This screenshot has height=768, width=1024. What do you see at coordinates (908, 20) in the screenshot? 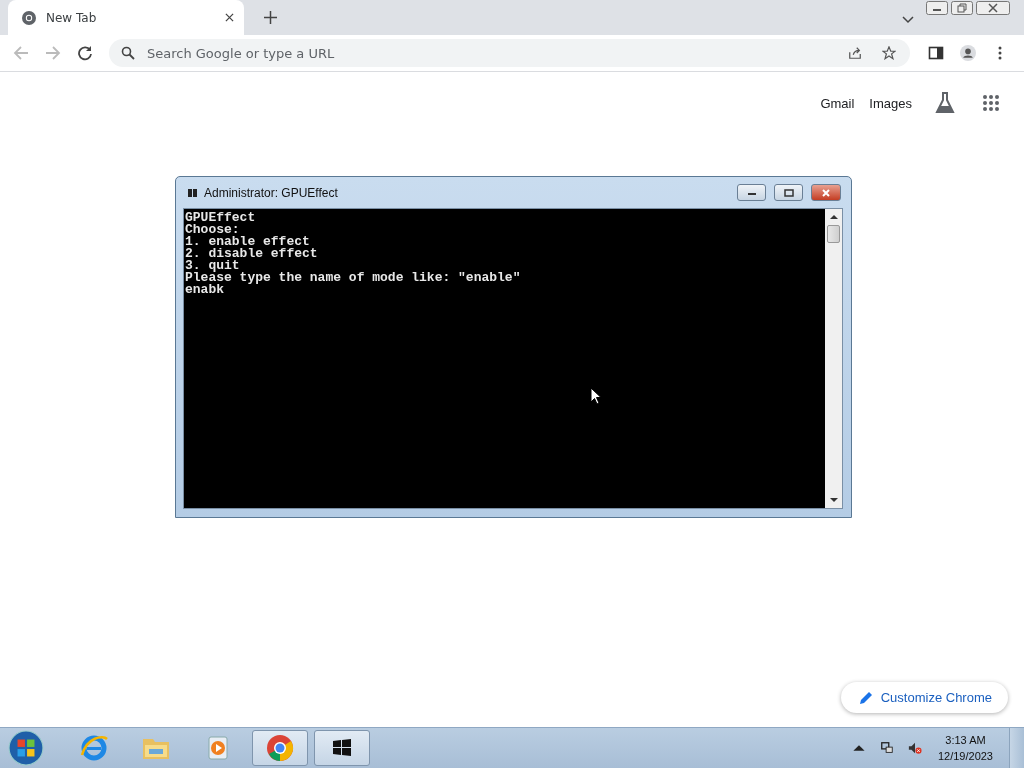
I see `chevron-down-icon` at bounding box center [908, 20].